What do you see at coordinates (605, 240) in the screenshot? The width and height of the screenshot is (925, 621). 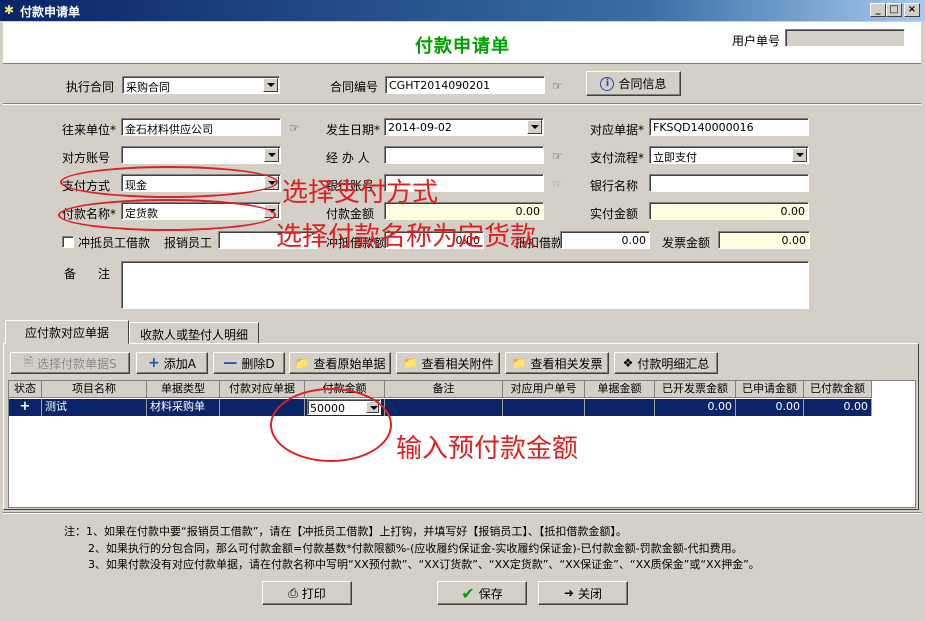 I see `deduct-field: 0.00` at bounding box center [605, 240].